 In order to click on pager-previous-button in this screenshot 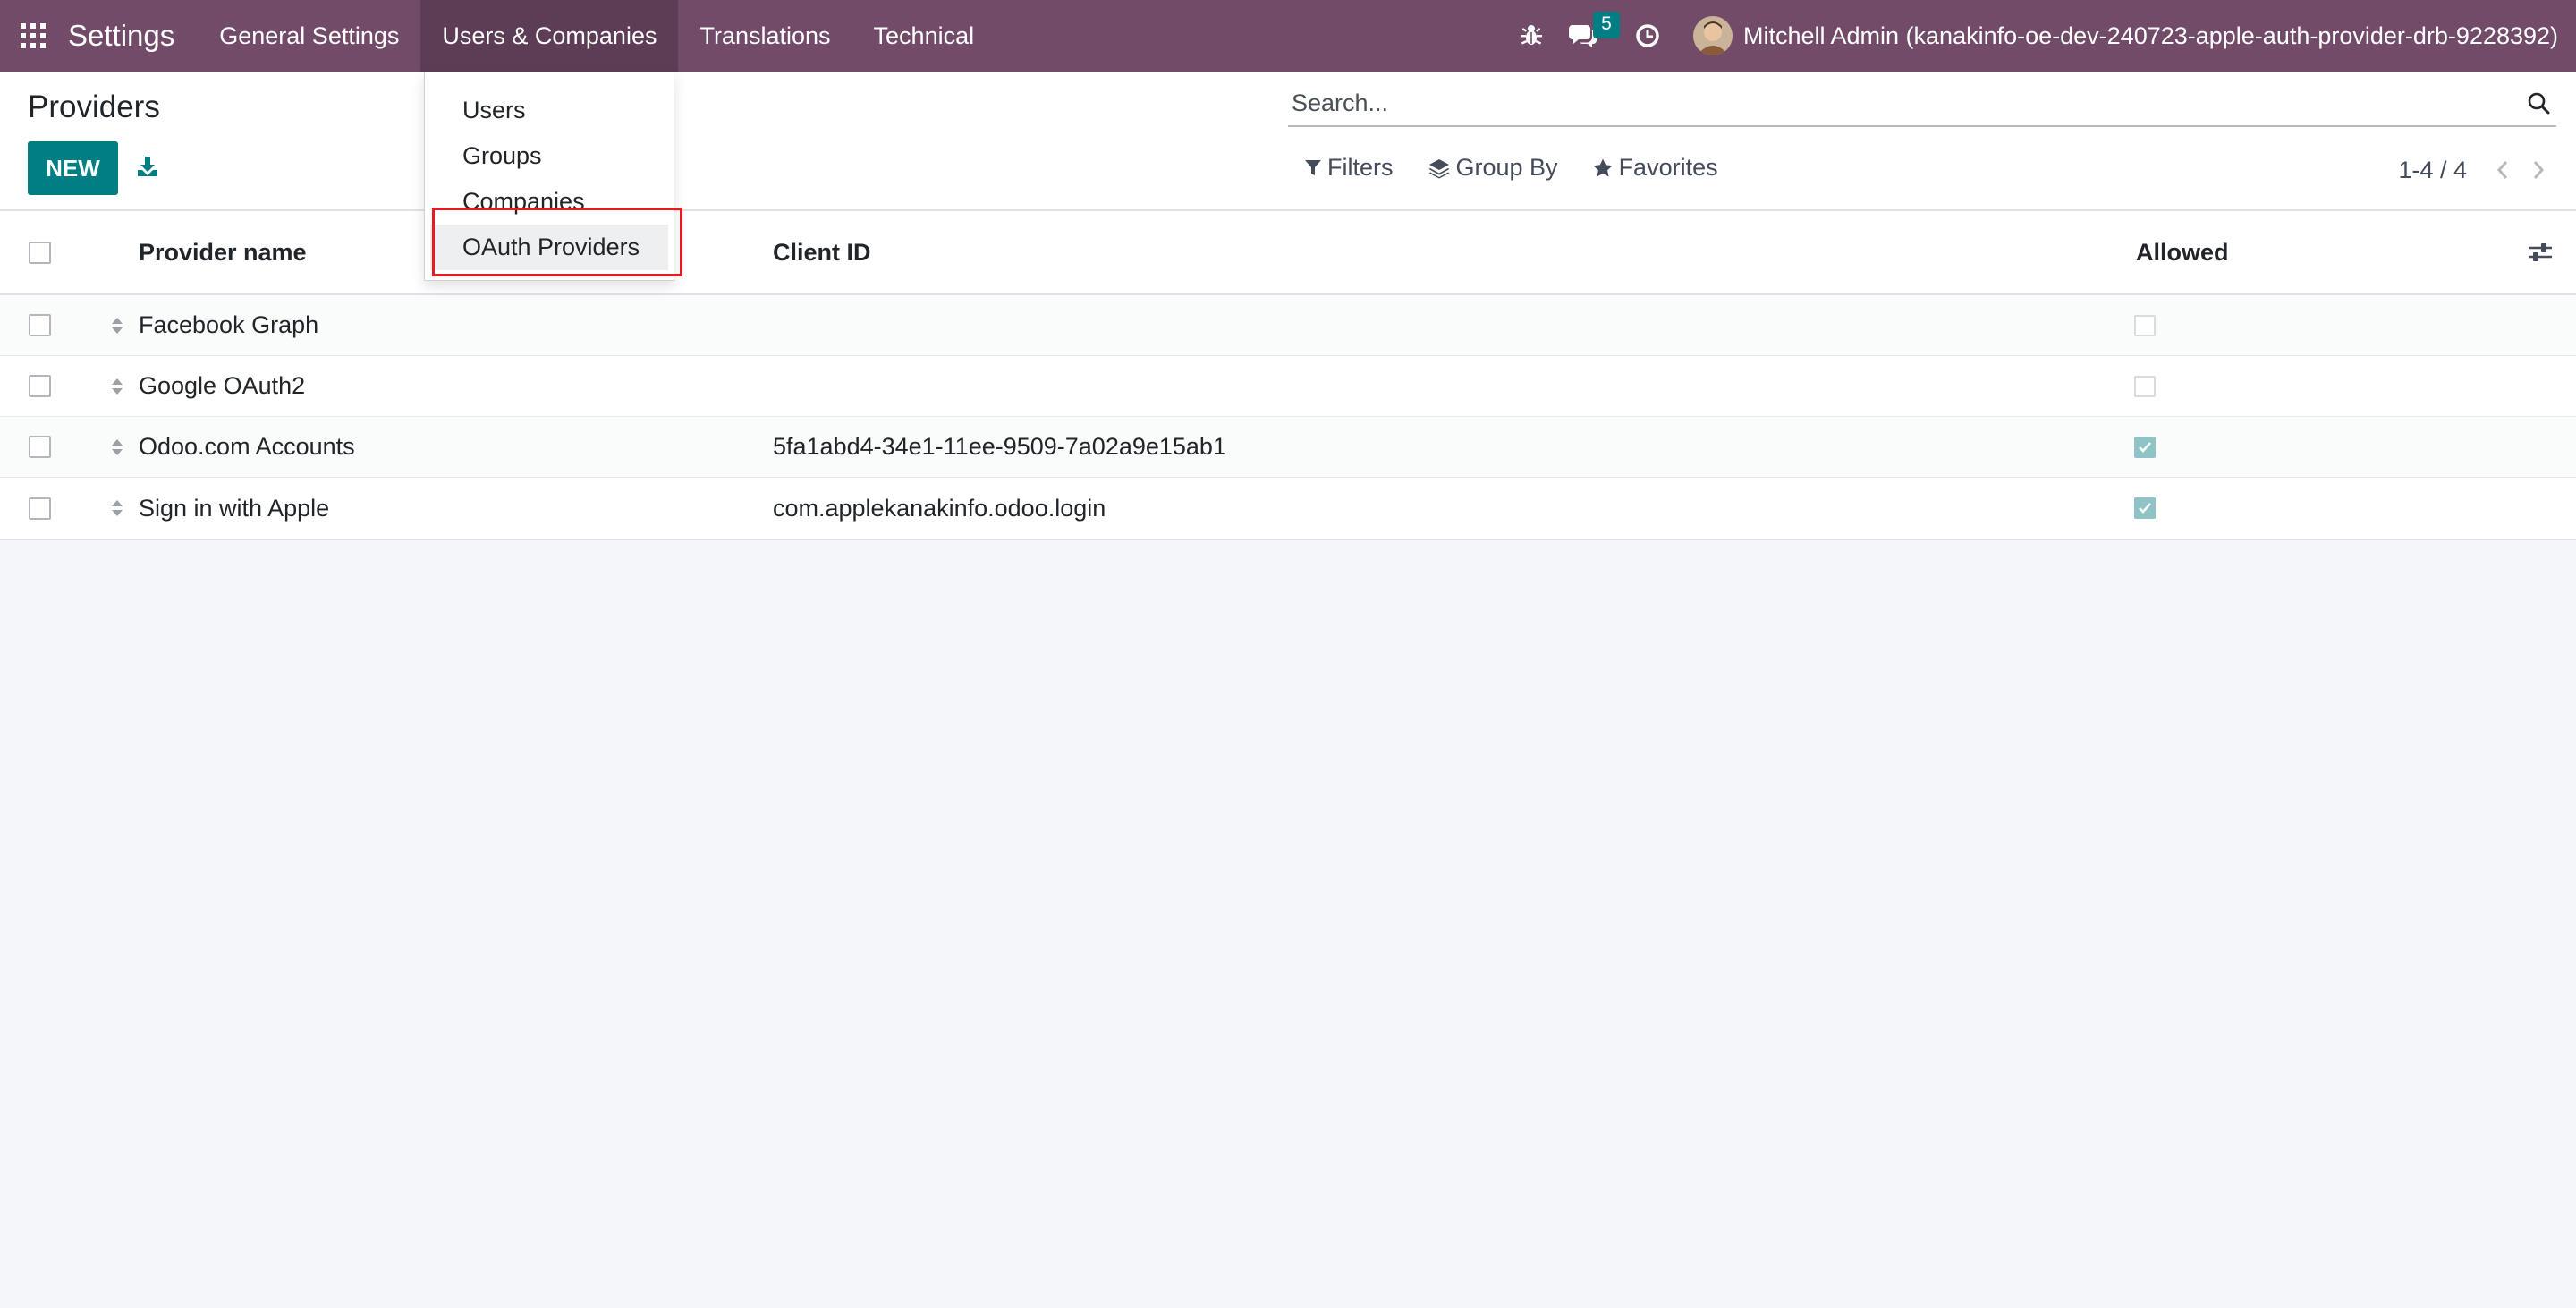, I will do `click(2503, 170)`.